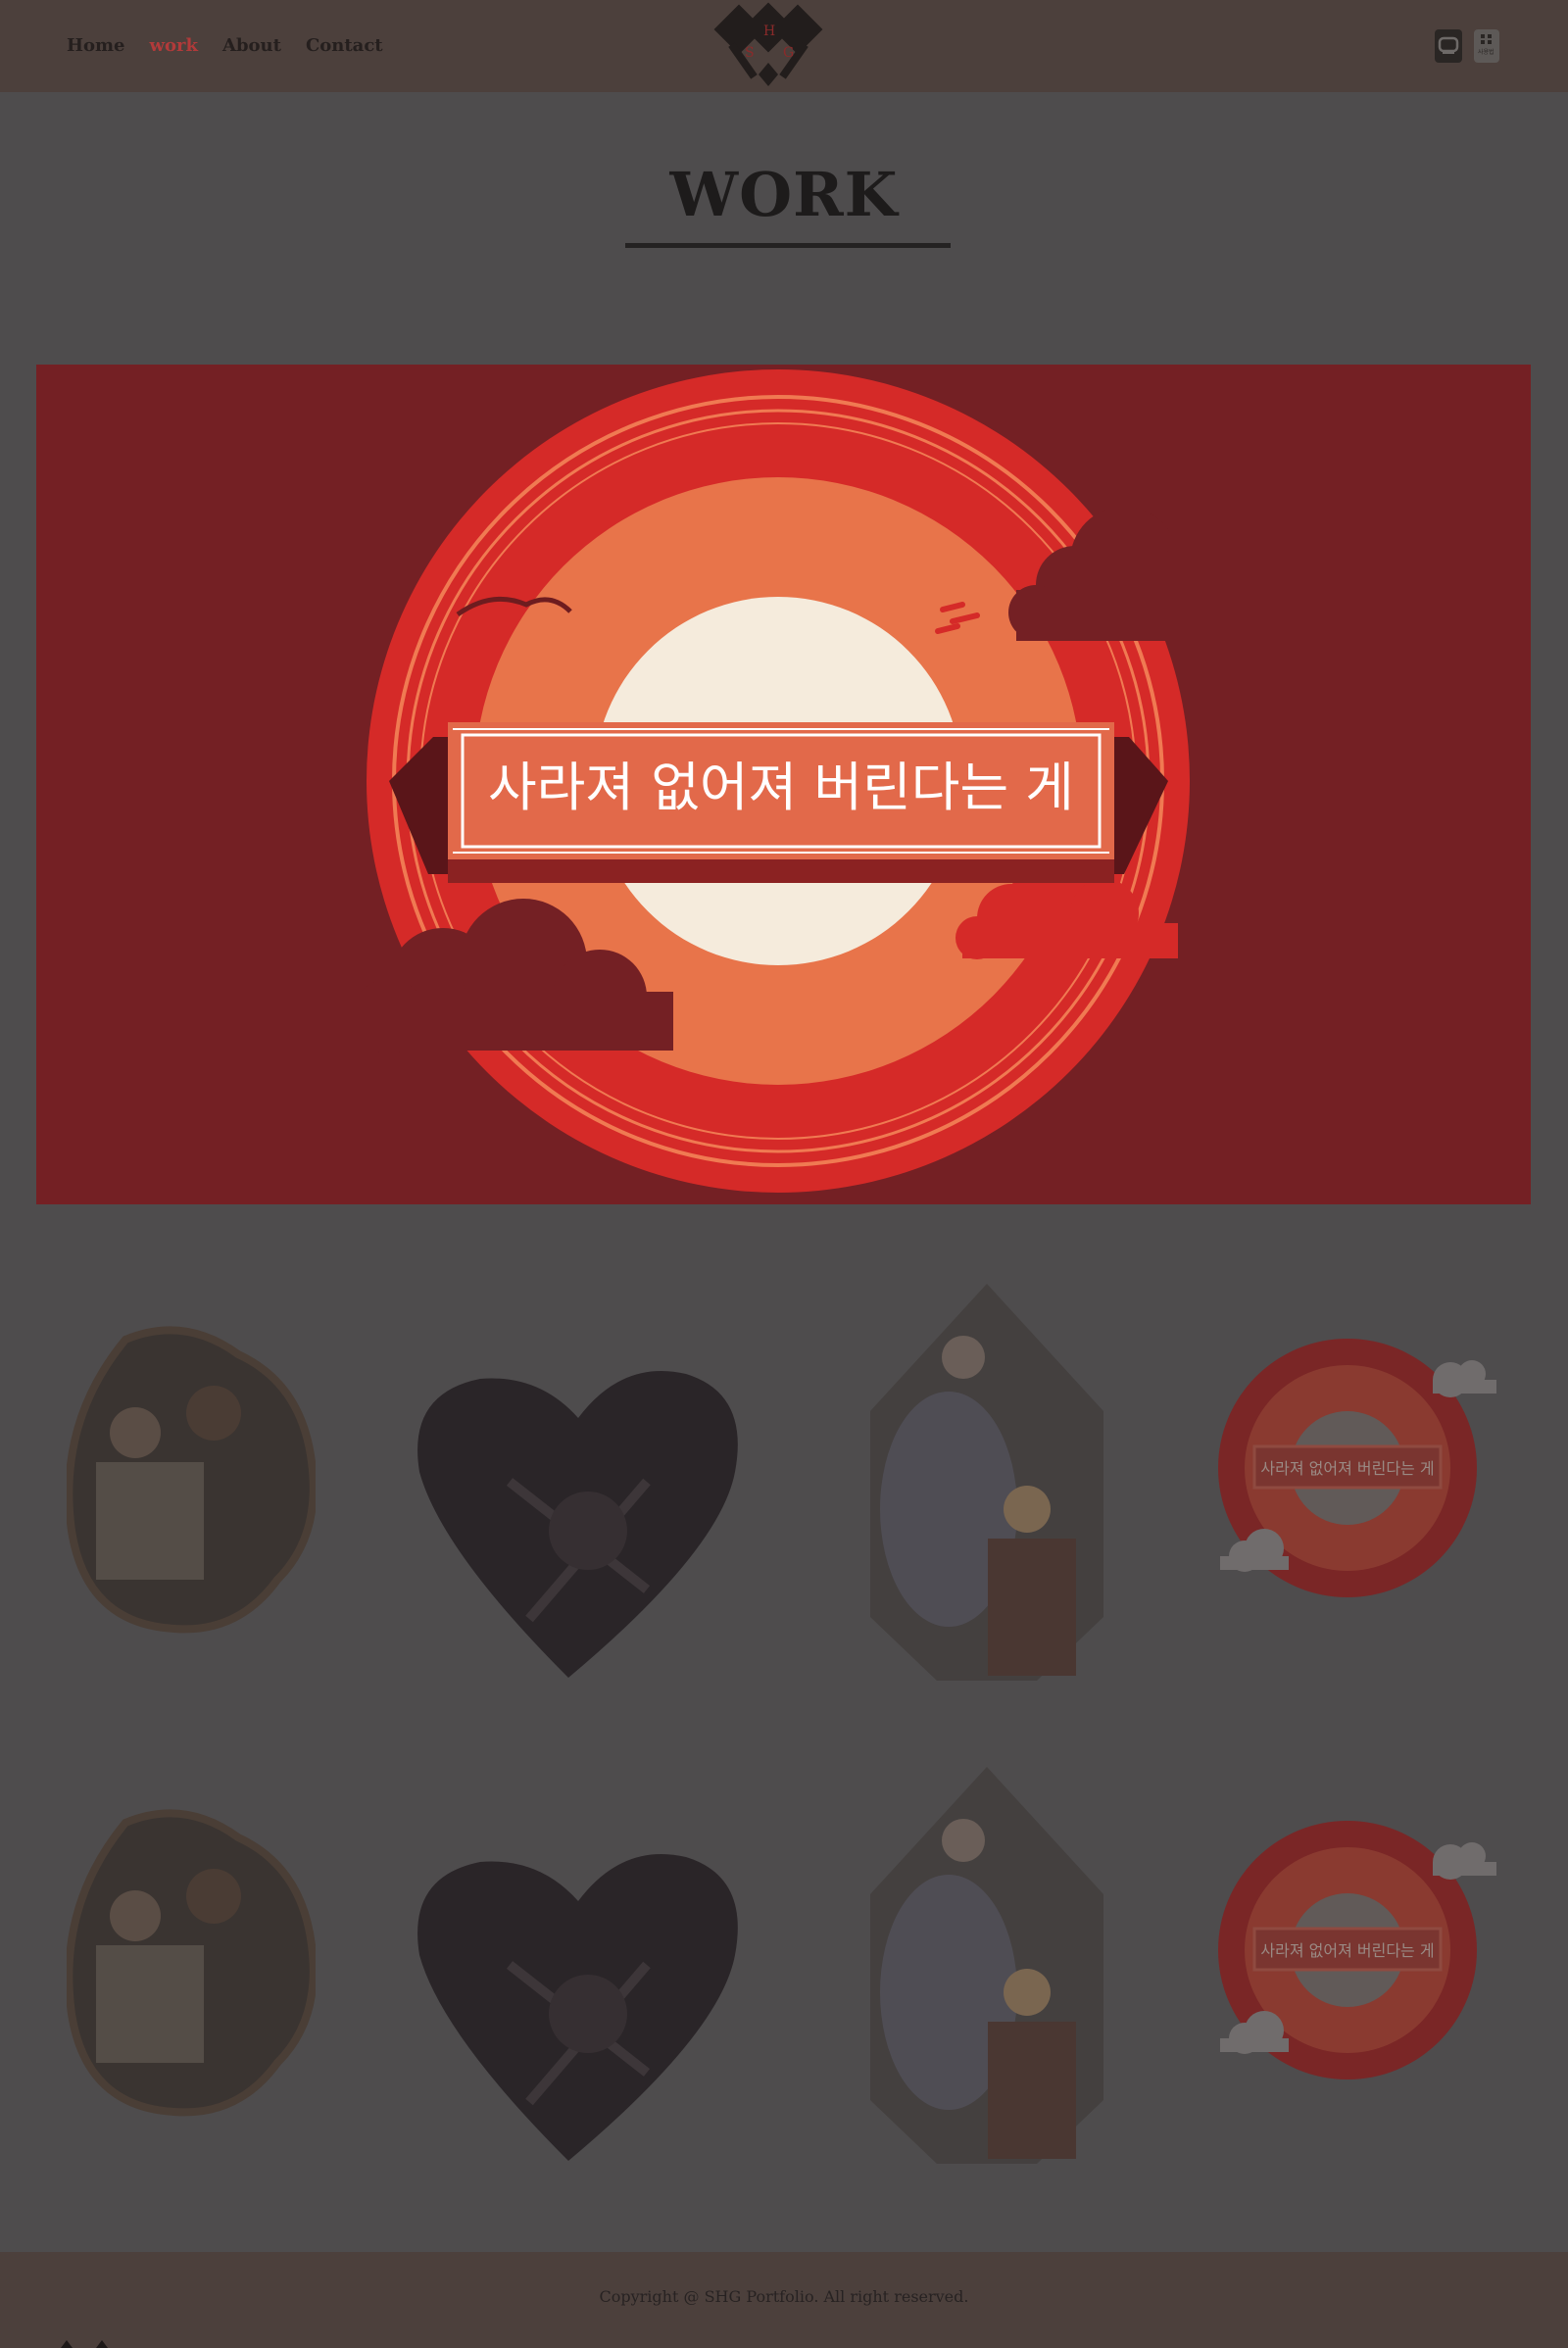  What do you see at coordinates (788, 245) in the screenshot?
I see `title-underline` at bounding box center [788, 245].